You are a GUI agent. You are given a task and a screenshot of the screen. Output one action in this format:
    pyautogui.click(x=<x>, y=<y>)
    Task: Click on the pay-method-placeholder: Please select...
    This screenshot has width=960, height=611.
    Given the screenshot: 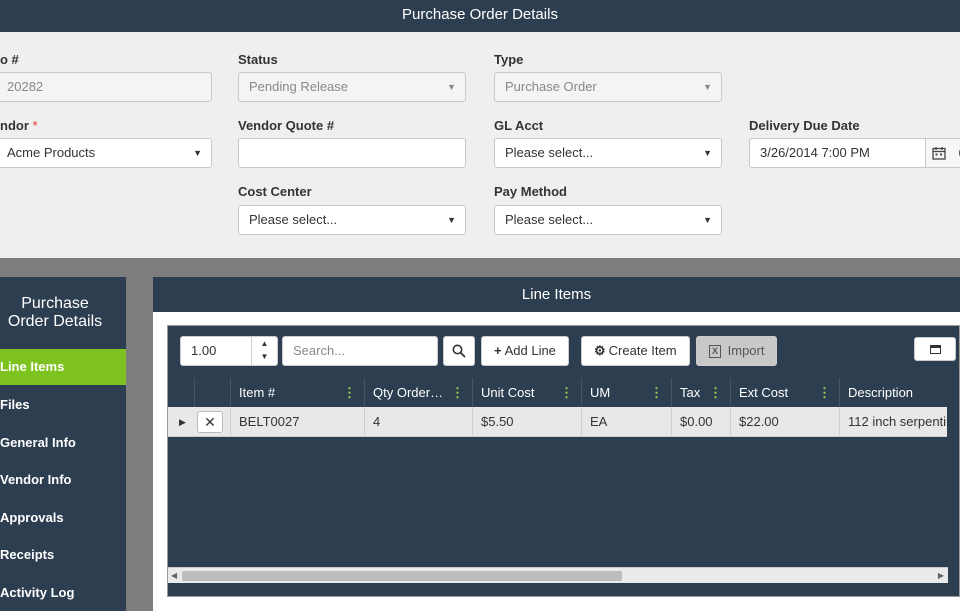 What is the action you would take?
    pyautogui.click(x=549, y=219)
    